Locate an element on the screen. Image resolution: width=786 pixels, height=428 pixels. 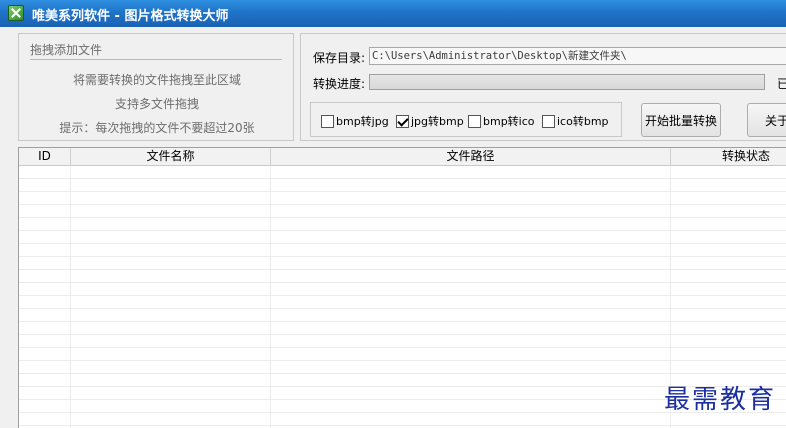
option-2-checkbox is located at coordinates (474, 121).